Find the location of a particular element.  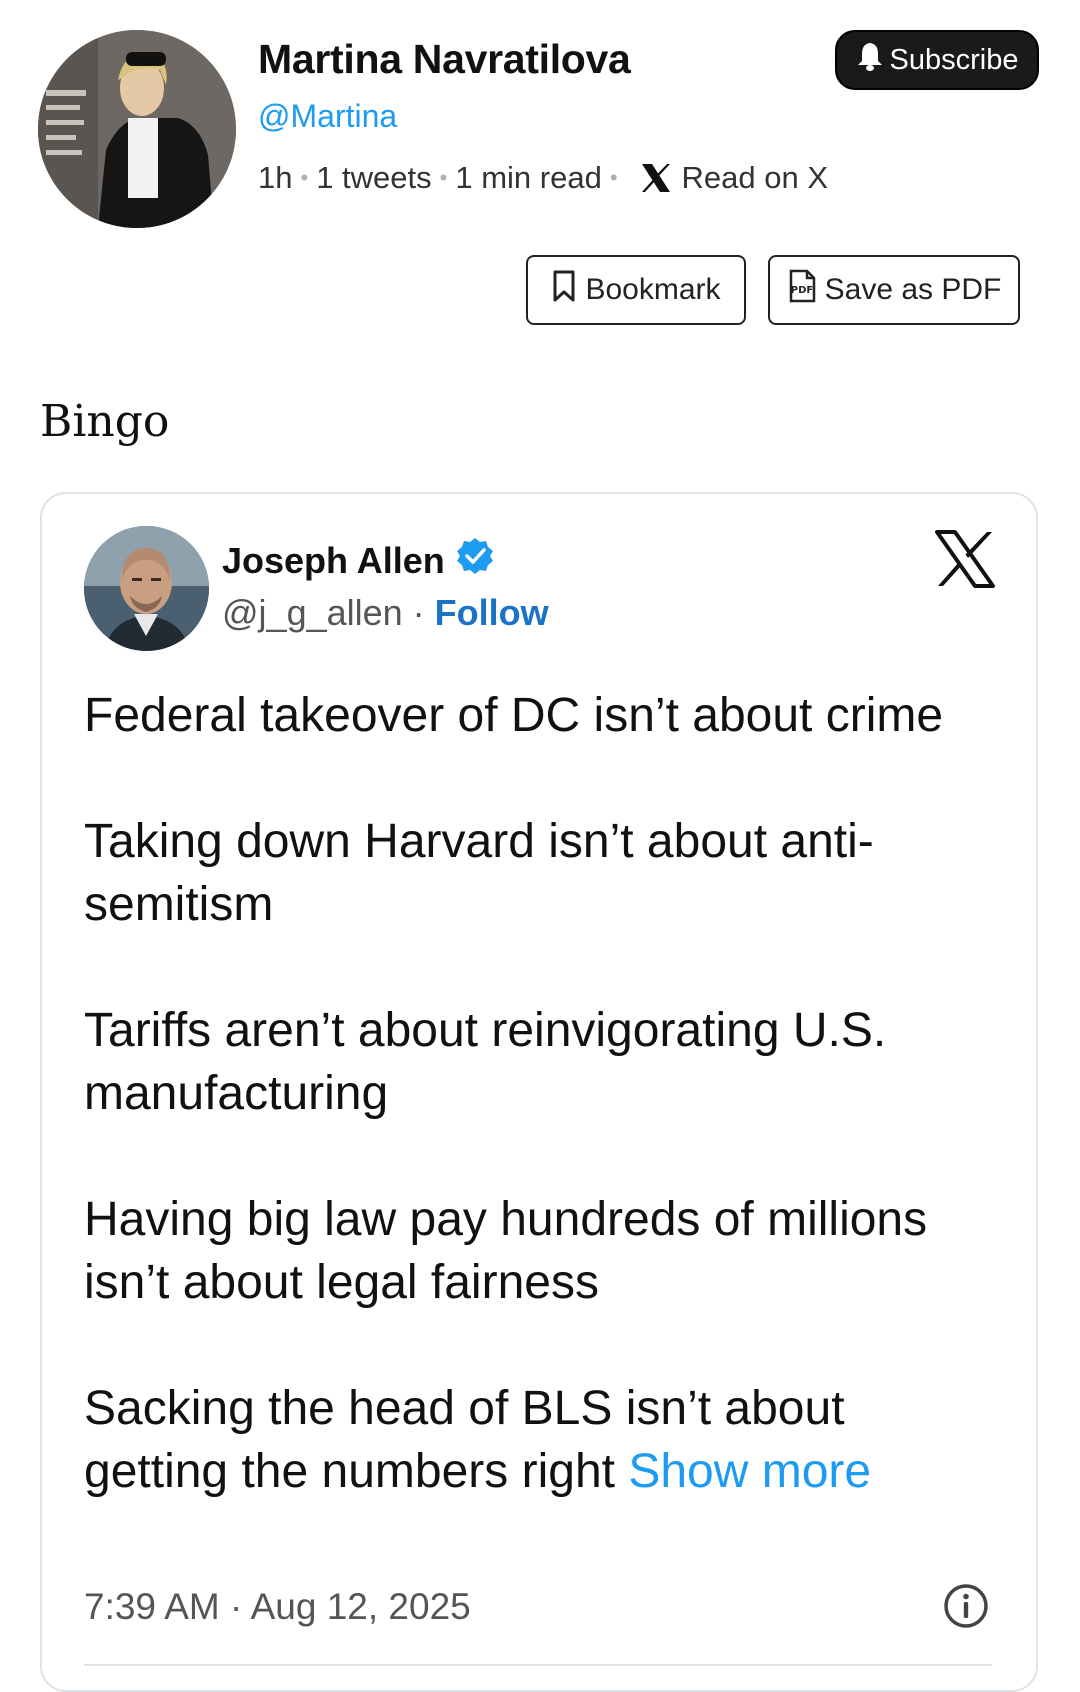

author-handle: @Martina is located at coordinates (327, 116).